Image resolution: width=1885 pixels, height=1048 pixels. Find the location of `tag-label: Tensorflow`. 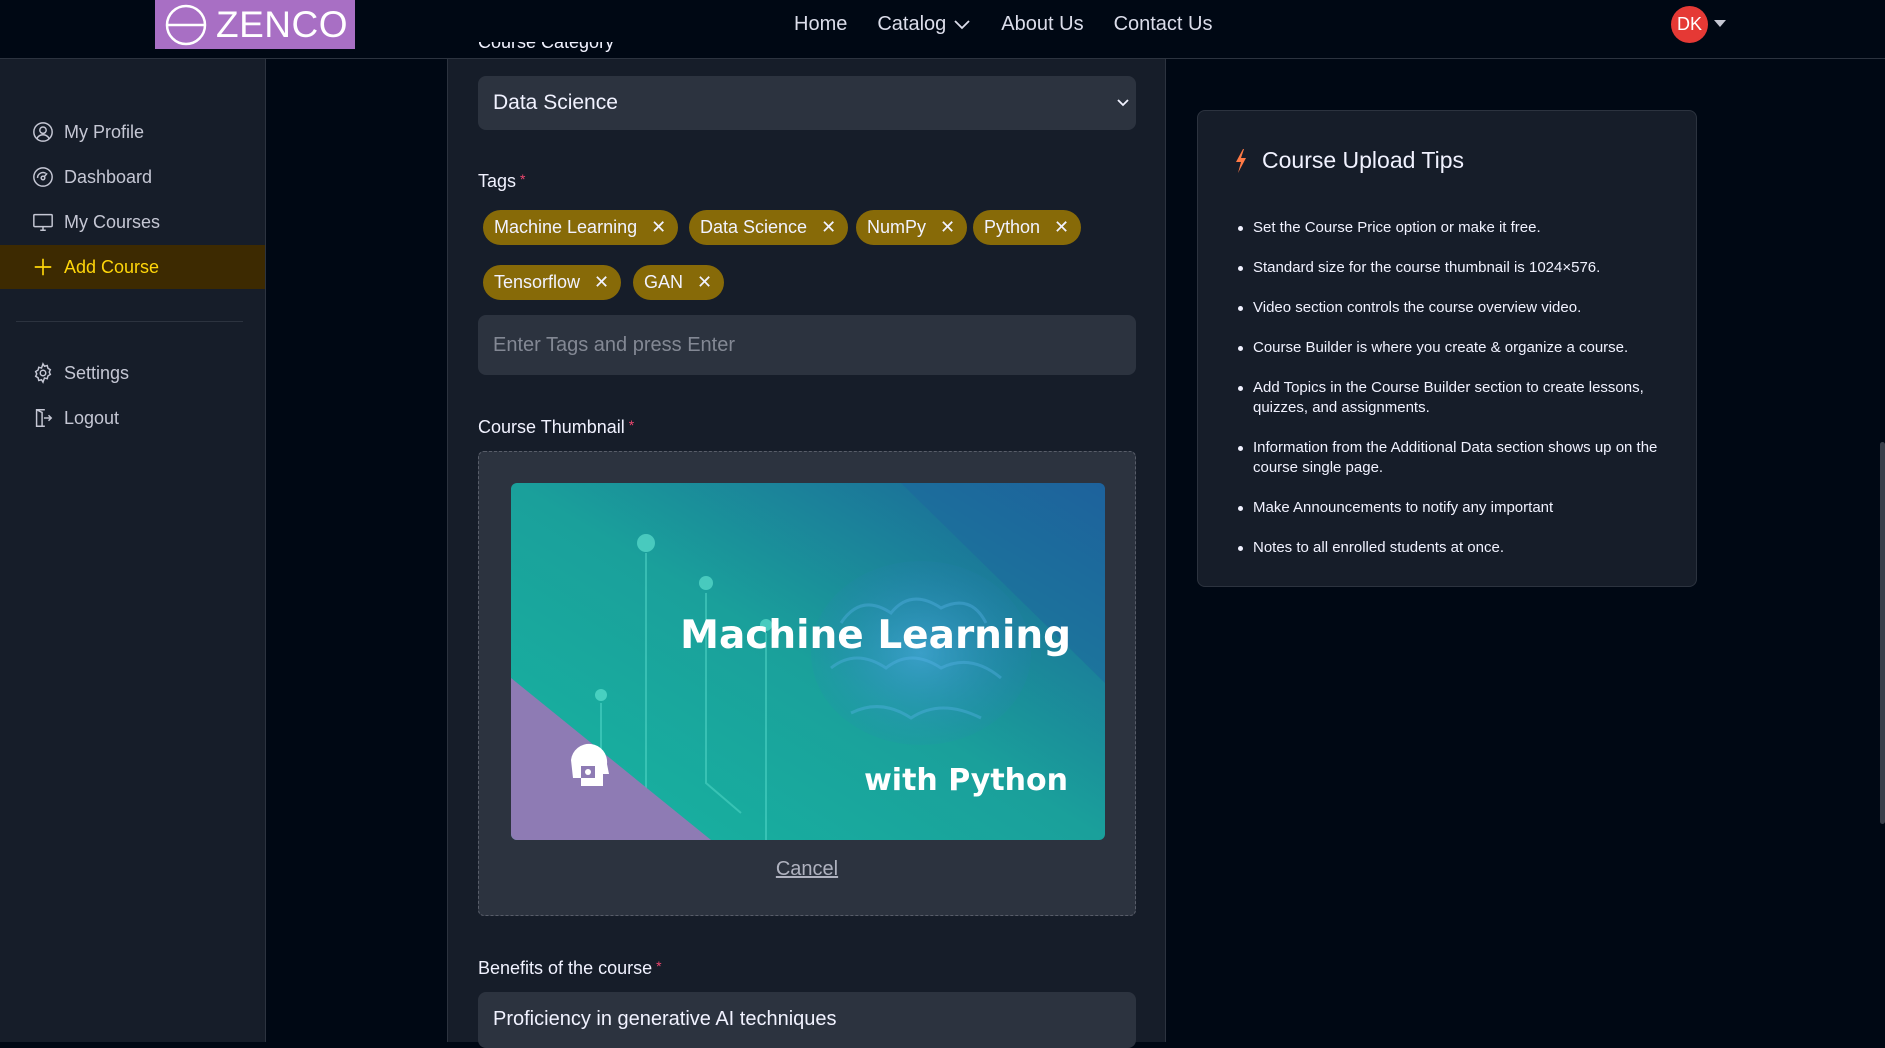

tag-label: Tensorflow is located at coordinates (537, 282).